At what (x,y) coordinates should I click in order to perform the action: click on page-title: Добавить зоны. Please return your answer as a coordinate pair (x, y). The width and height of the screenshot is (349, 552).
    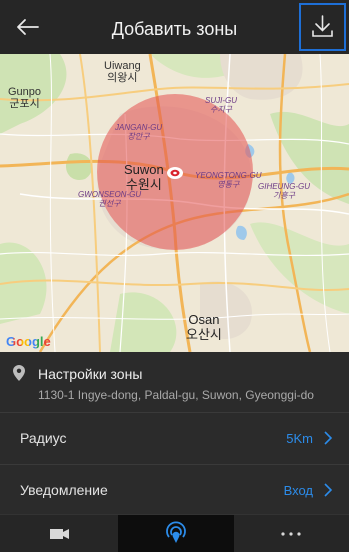
    Looking at the image, I should click on (174, 29).